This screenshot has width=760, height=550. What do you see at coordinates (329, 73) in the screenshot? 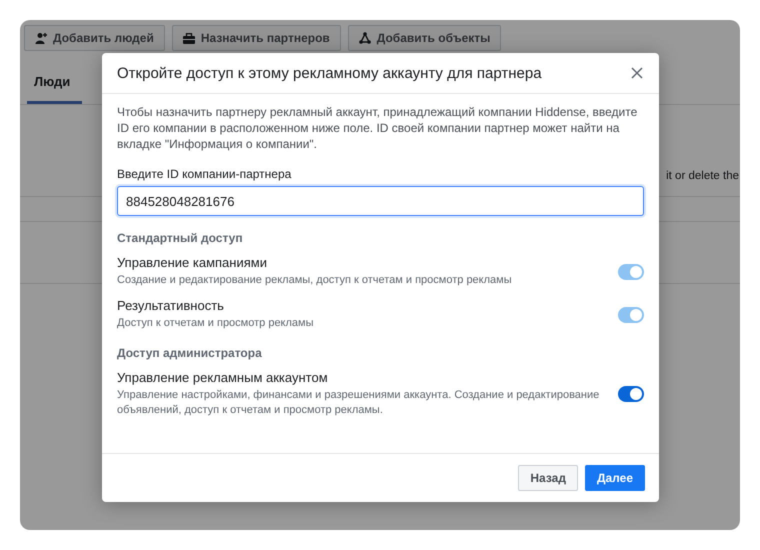
I see `dialog-title: Откройте доступ к этому рекламному аккаунту для партнера` at bounding box center [329, 73].